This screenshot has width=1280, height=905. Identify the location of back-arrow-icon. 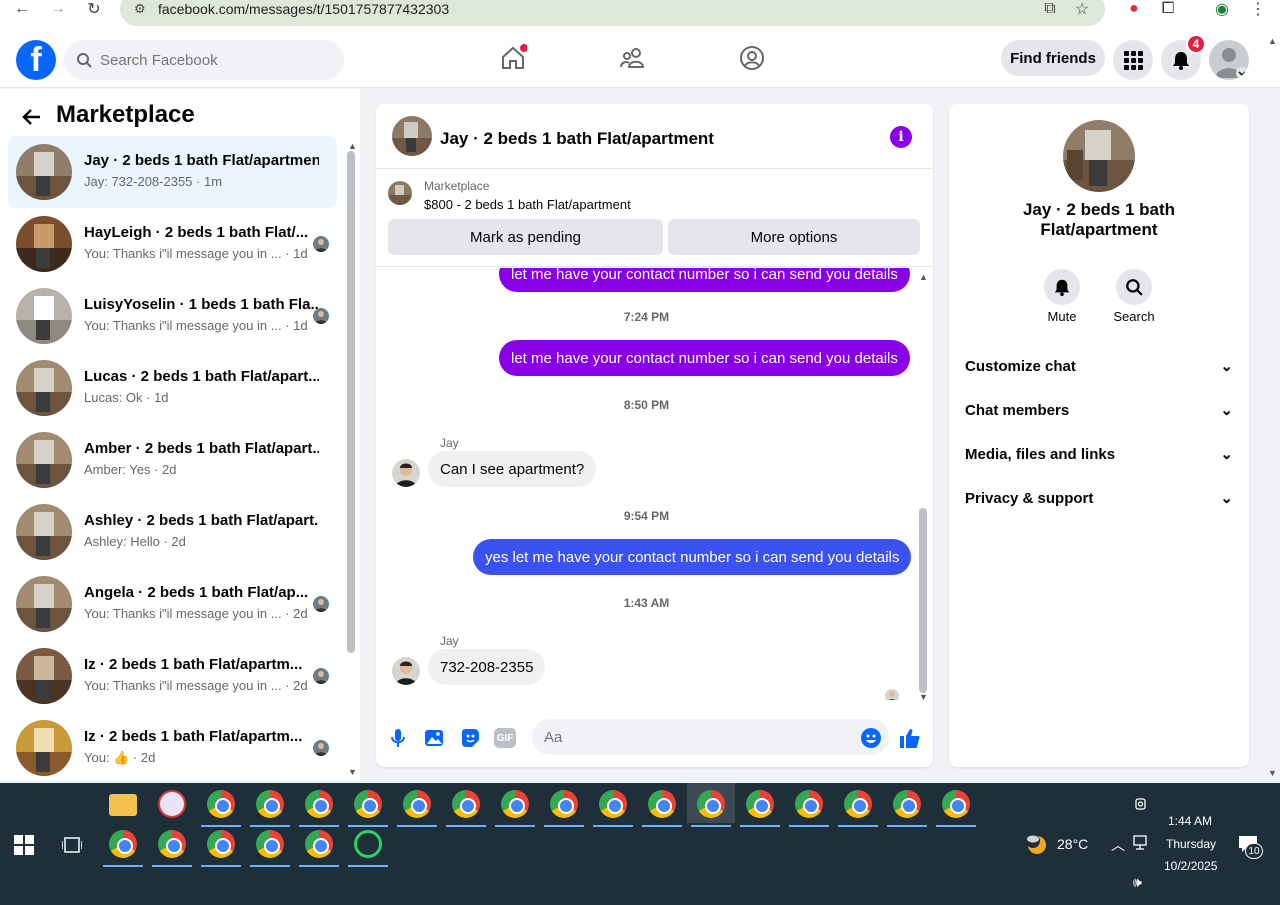
(32, 117).